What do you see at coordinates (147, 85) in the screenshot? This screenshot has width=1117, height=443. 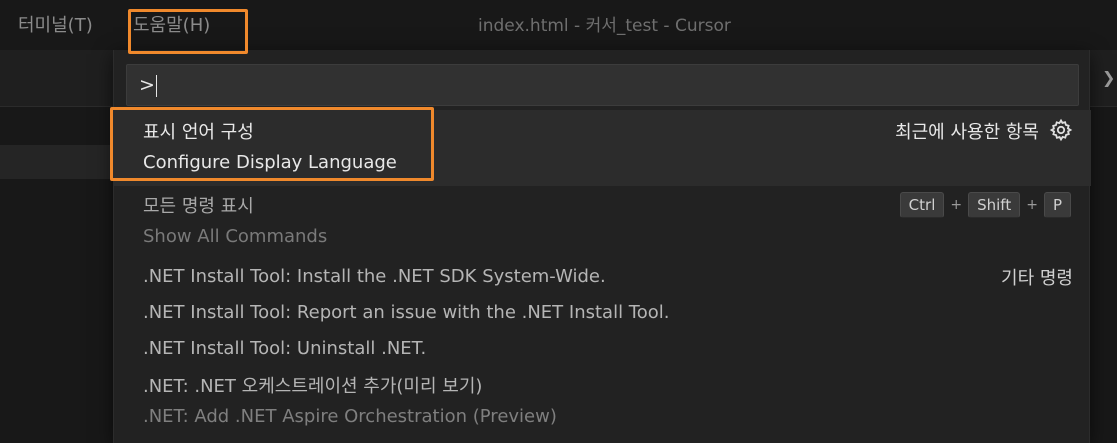 I see `command-input-value: >` at bounding box center [147, 85].